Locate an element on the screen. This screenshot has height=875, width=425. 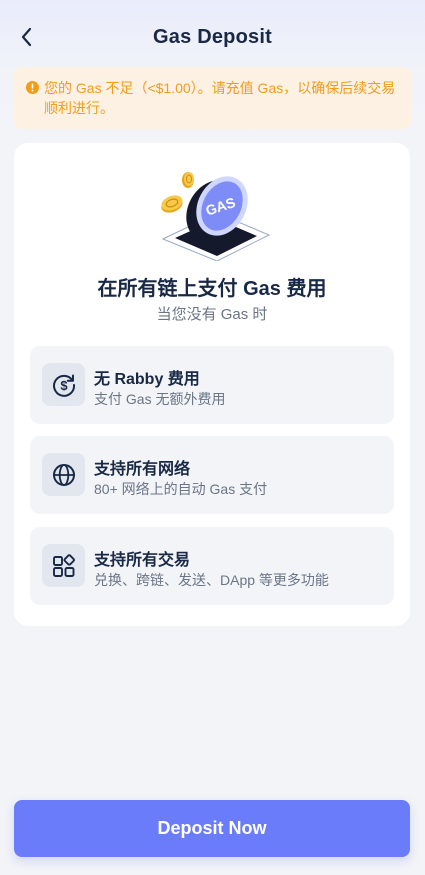
card-subheading: 当您没有 Gas 时 is located at coordinates (212, 314).